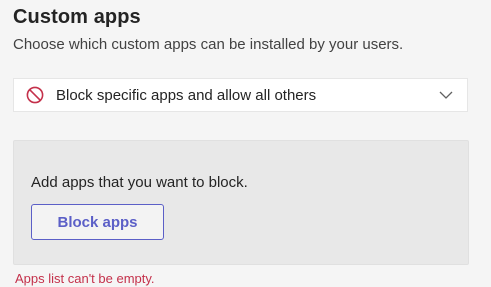  What do you see at coordinates (446, 95) in the screenshot?
I see `chevron-down-icon` at bounding box center [446, 95].